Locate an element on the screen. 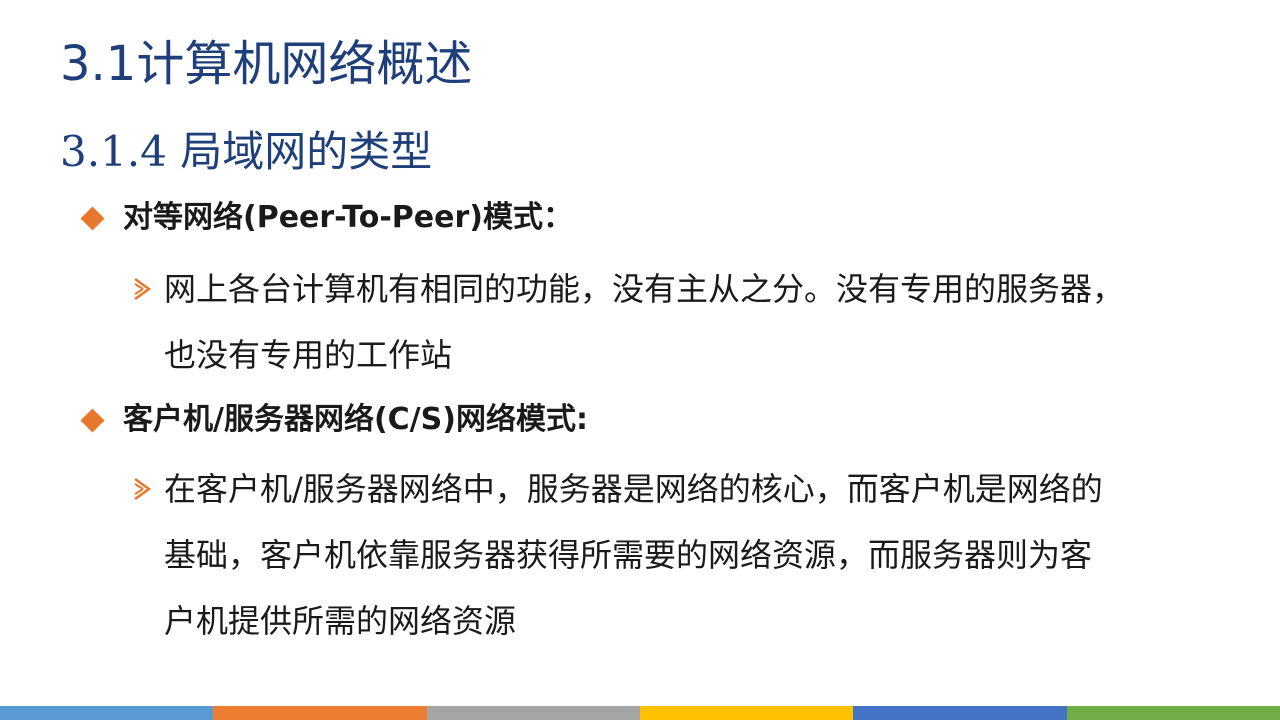 The width and height of the screenshot is (1280, 720). slide-title: 3.1计算机网络概述 is located at coordinates (266, 64).